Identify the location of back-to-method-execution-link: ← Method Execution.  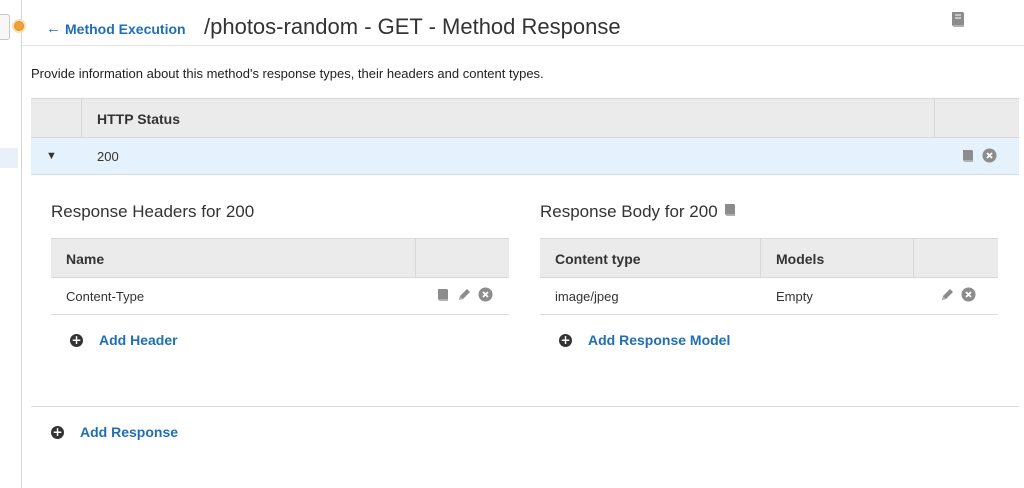
(116, 28).